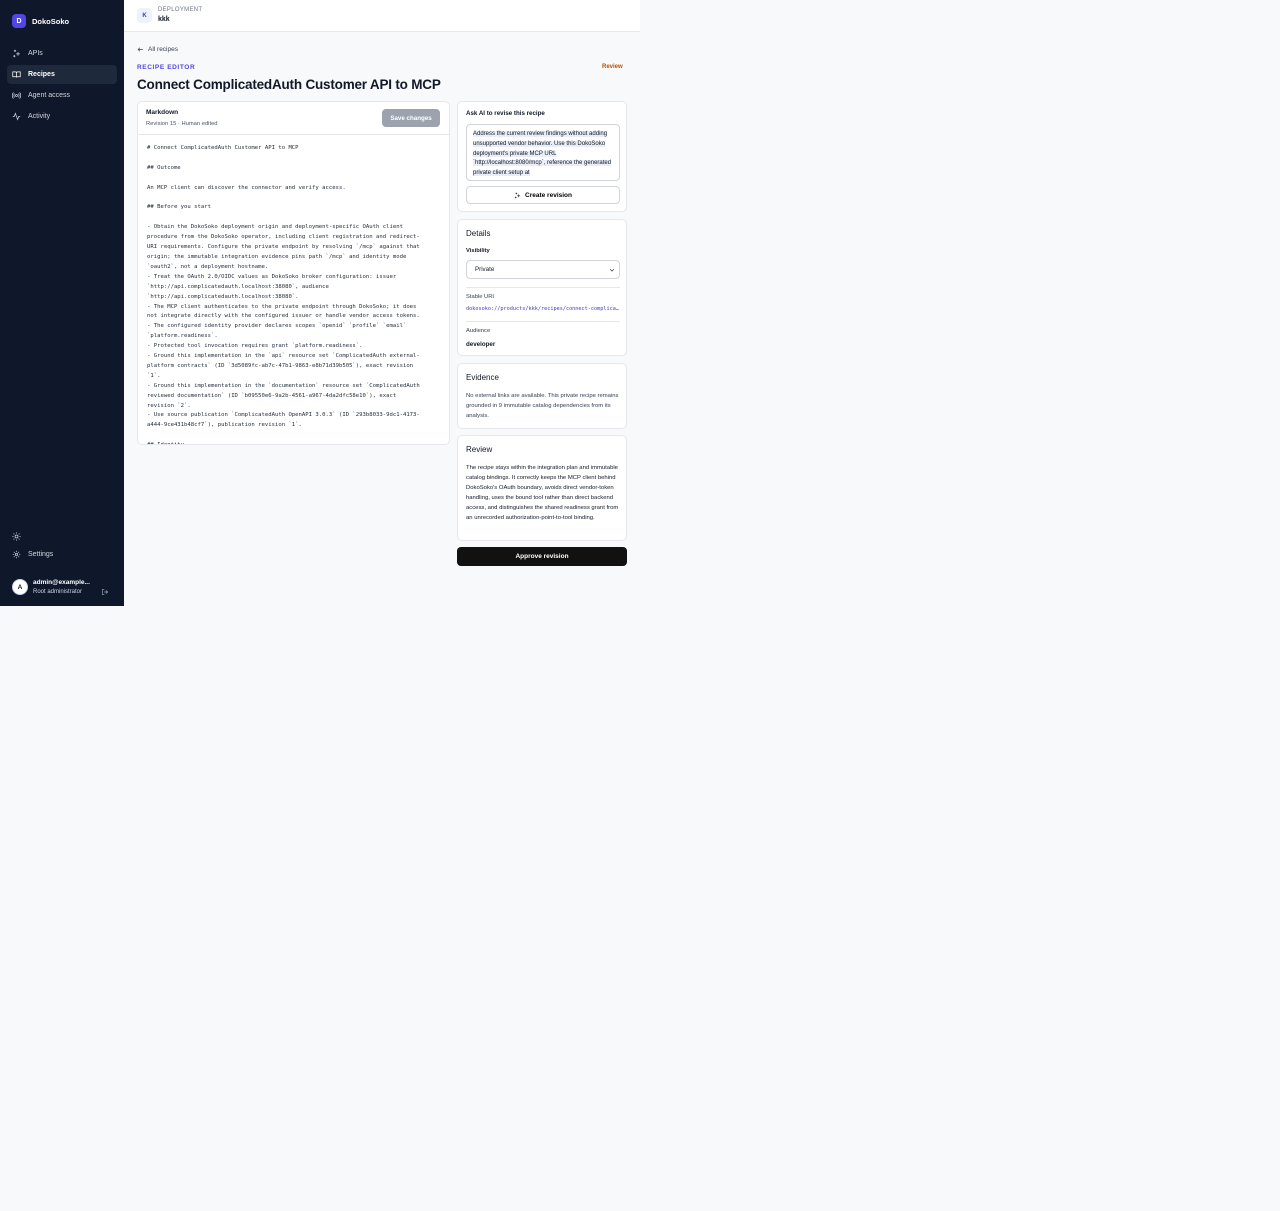  Describe the element at coordinates (16, 74) in the screenshot. I see `book-open-icon` at that location.